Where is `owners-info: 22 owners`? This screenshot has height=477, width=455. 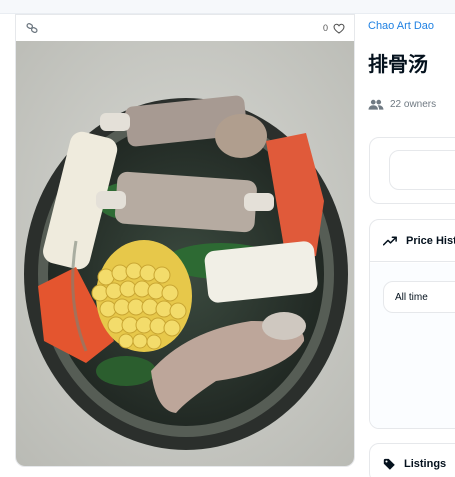
owners-info: 22 owners is located at coordinates (402, 104).